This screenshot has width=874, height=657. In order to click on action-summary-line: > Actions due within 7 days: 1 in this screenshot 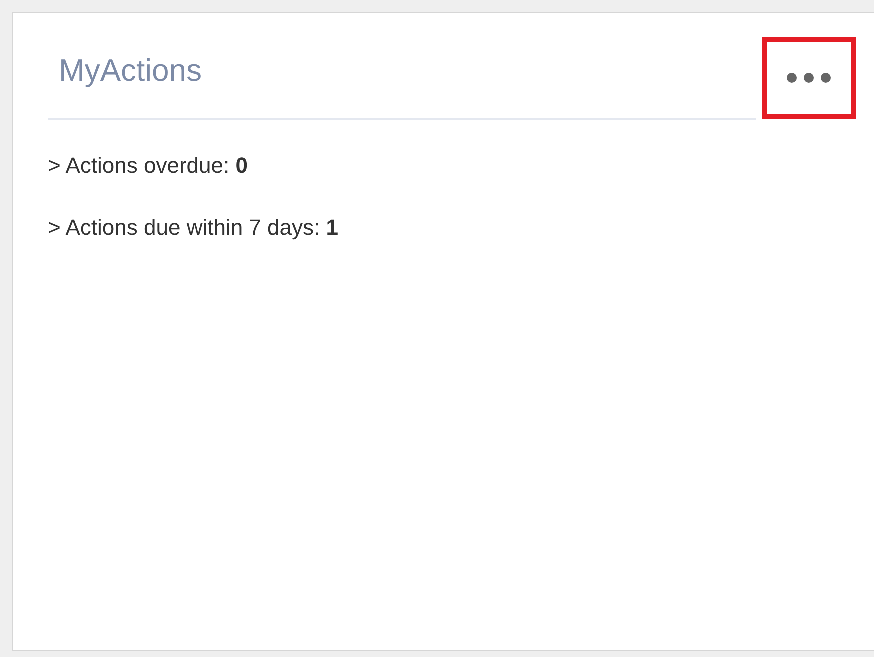, I will do `click(193, 228)`.